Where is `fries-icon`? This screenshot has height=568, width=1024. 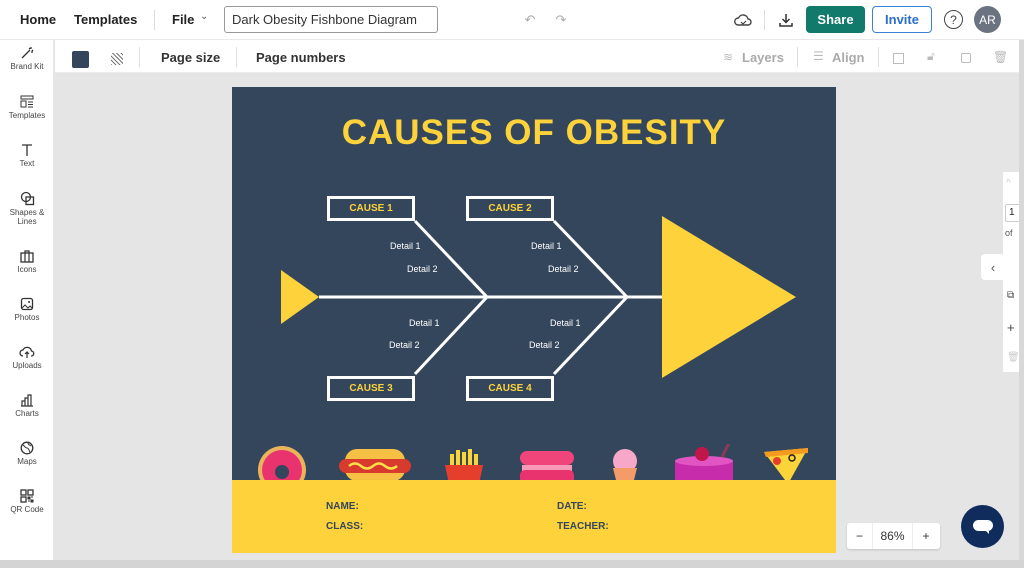 fries-icon is located at coordinates (464, 466).